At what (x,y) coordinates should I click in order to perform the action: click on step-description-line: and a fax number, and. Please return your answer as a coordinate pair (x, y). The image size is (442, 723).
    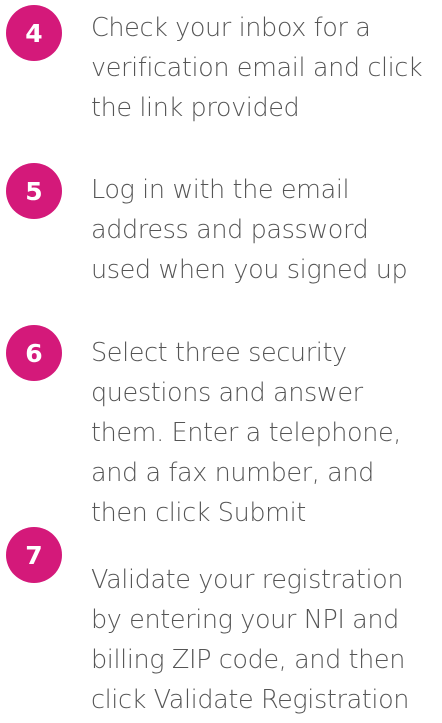
    Looking at the image, I should click on (232, 473).